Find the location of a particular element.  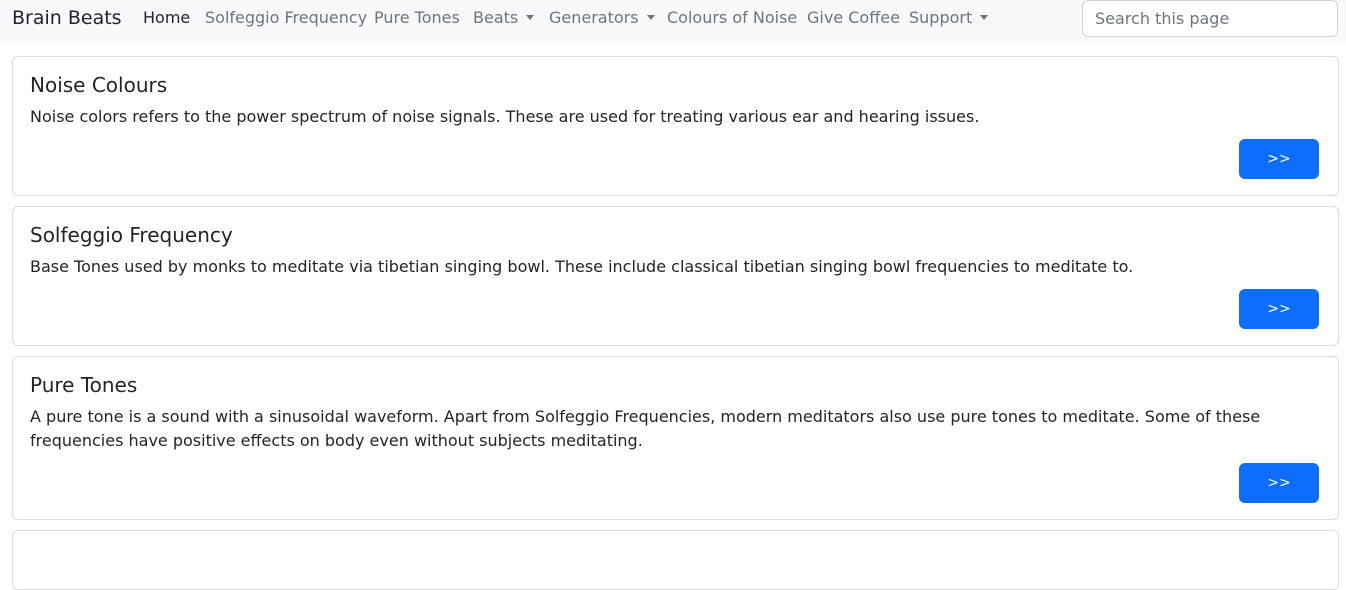

open-pure-tones-button: >> is located at coordinates (1279, 483).